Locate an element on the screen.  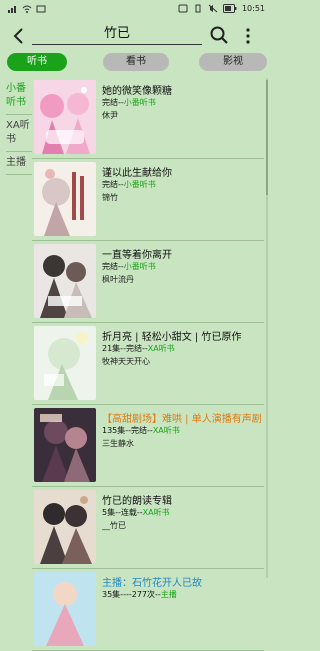
category-tabs: 听书 看书 影视 is located at coordinates (136, 63).